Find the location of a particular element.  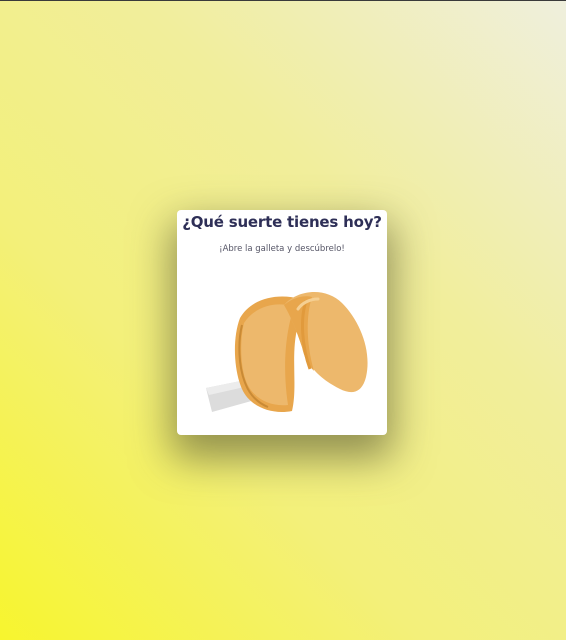

card-title: ¿Qué suerte tienes hoy? is located at coordinates (282, 222).